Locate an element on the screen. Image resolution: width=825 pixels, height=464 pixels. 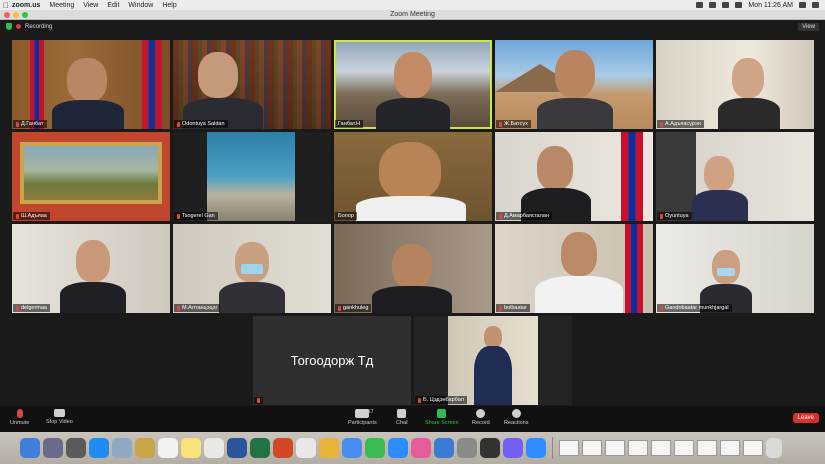
stickies-icon is located at coordinates (191, 448).